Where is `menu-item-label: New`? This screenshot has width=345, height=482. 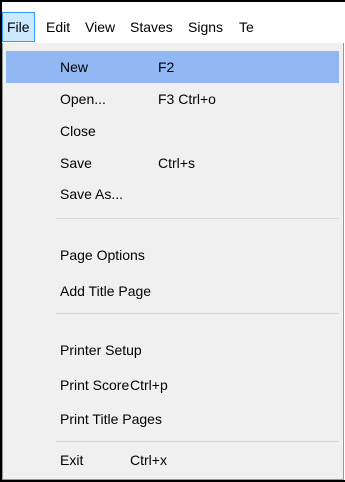 menu-item-label: New is located at coordinates (74, 67).